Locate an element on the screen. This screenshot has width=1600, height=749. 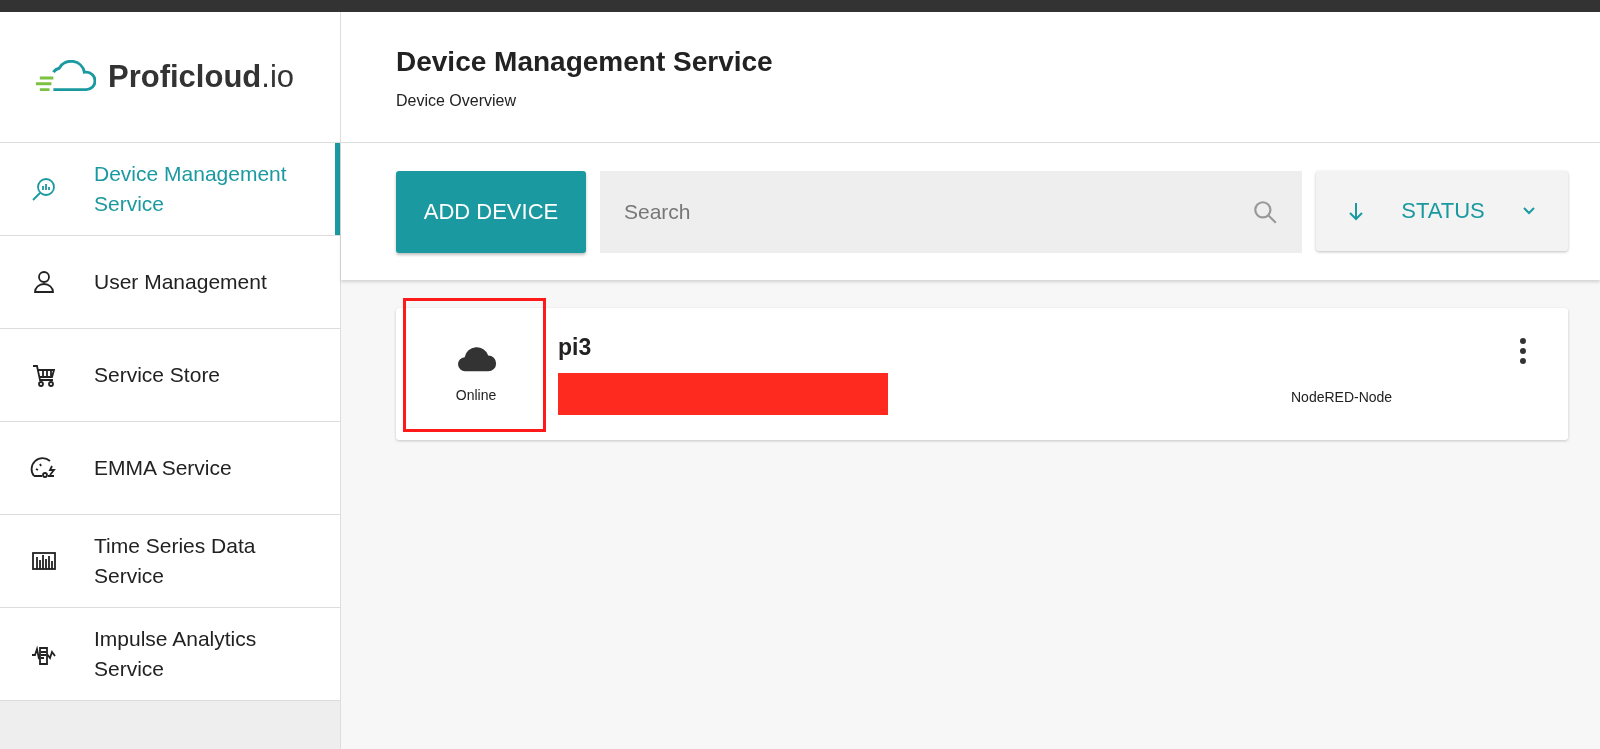
sidebar-item: Service Store is located at coordinates (170, 375).